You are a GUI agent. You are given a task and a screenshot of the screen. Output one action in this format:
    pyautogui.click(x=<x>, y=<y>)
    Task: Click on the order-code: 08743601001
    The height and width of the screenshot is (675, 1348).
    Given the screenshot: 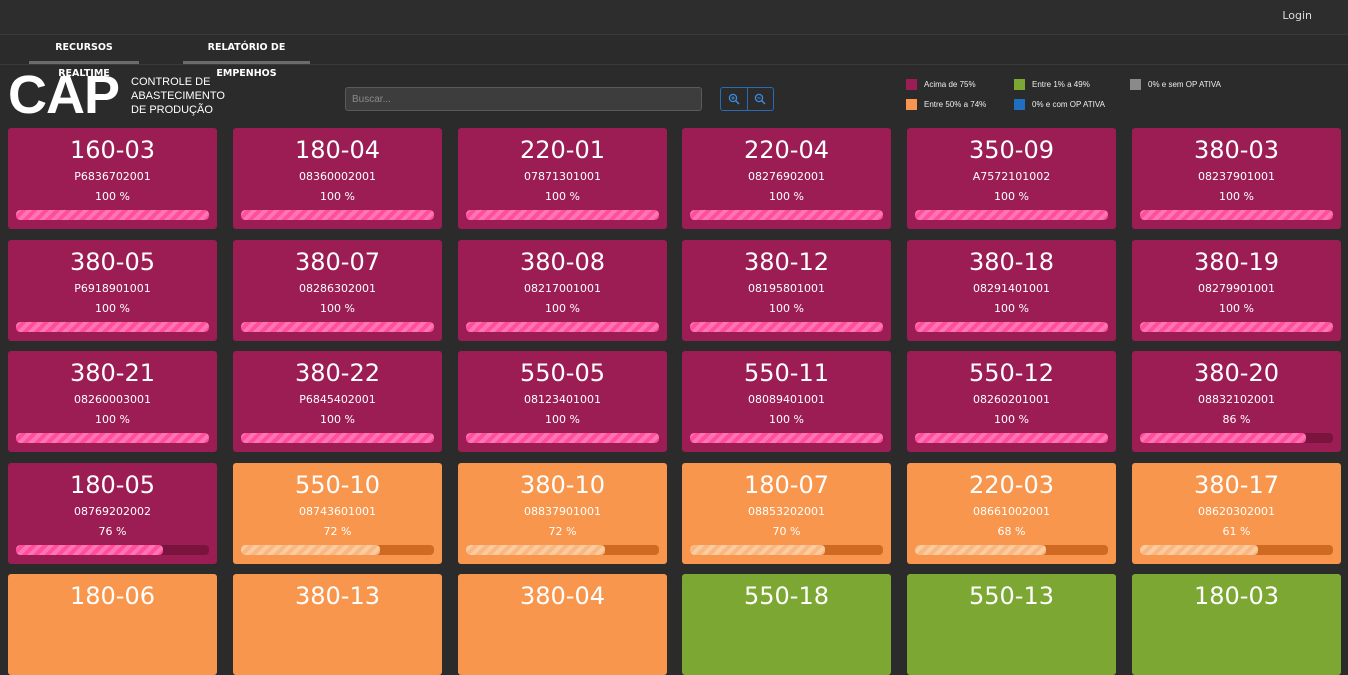 What is the action you would take?
    pyautogui.click(x=337, y=511)
    